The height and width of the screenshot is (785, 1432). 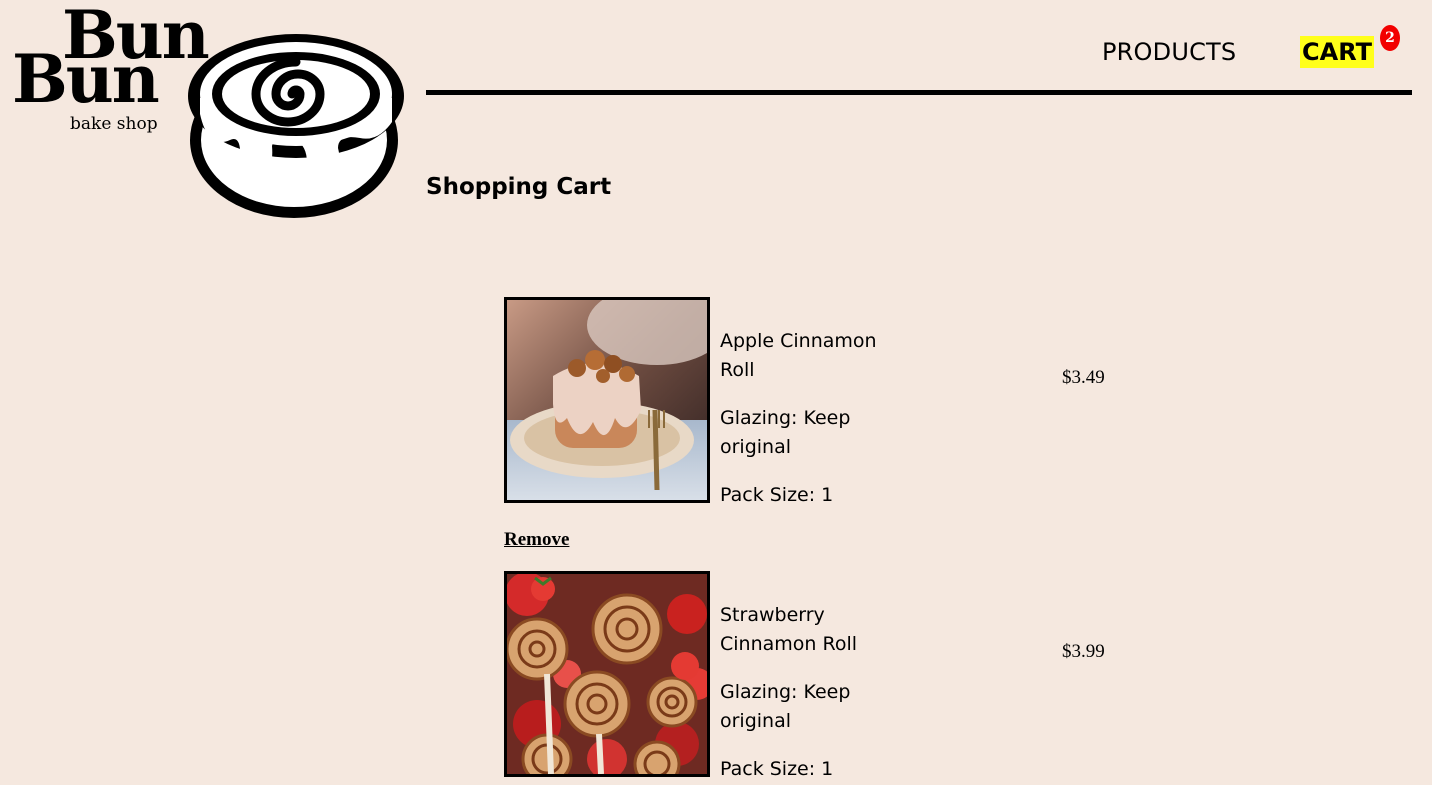 I want to click on cinnamon-bun-icon, so click(x=296, y=126).